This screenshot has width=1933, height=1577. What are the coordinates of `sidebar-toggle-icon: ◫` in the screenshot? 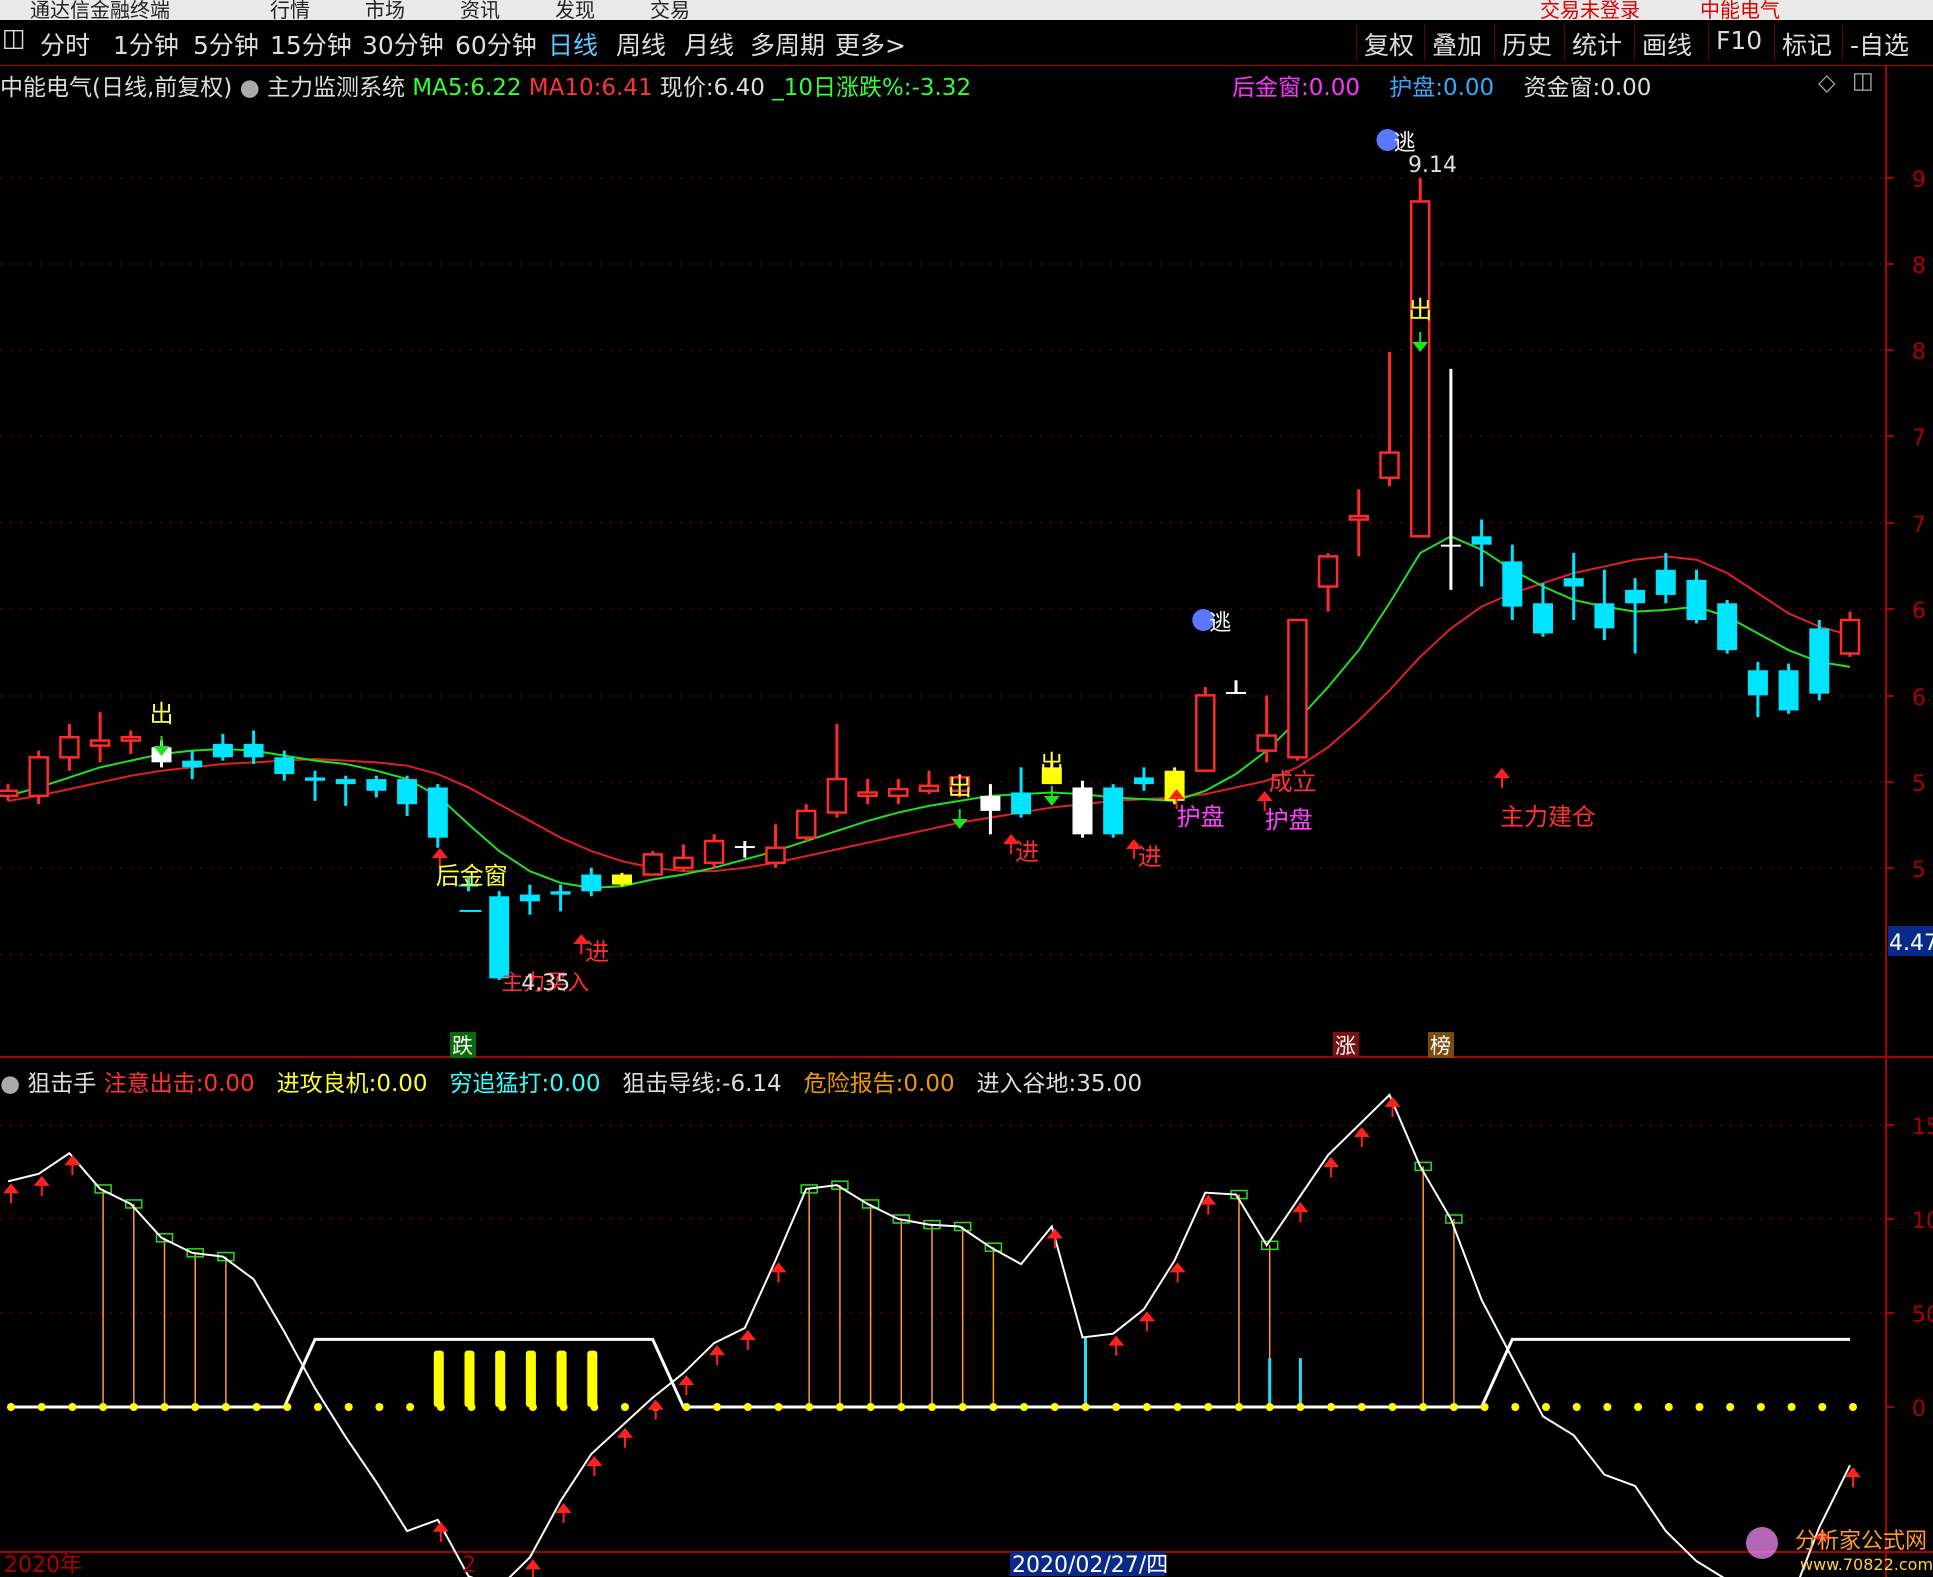 It's located at (14, 37).